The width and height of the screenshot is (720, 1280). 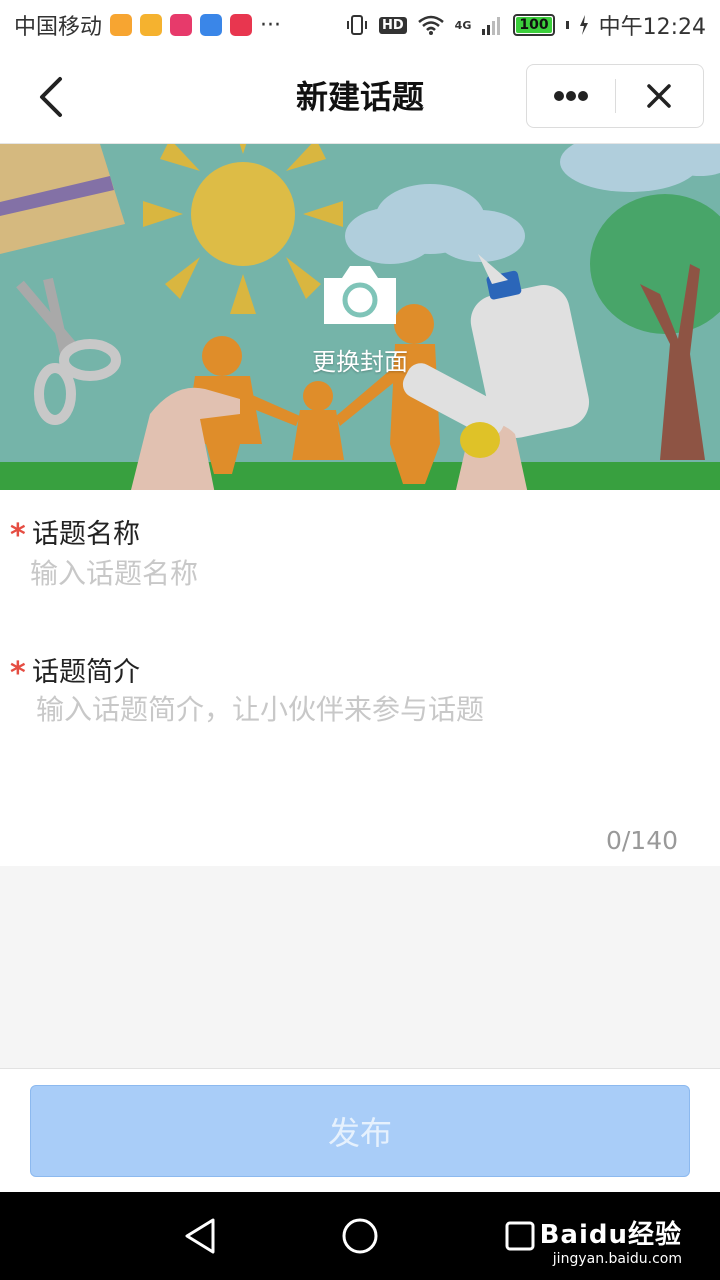 I want to click on system-nav-bar: Baidu经验 jingyan.baidu.com, so click(x=360, y=1236).